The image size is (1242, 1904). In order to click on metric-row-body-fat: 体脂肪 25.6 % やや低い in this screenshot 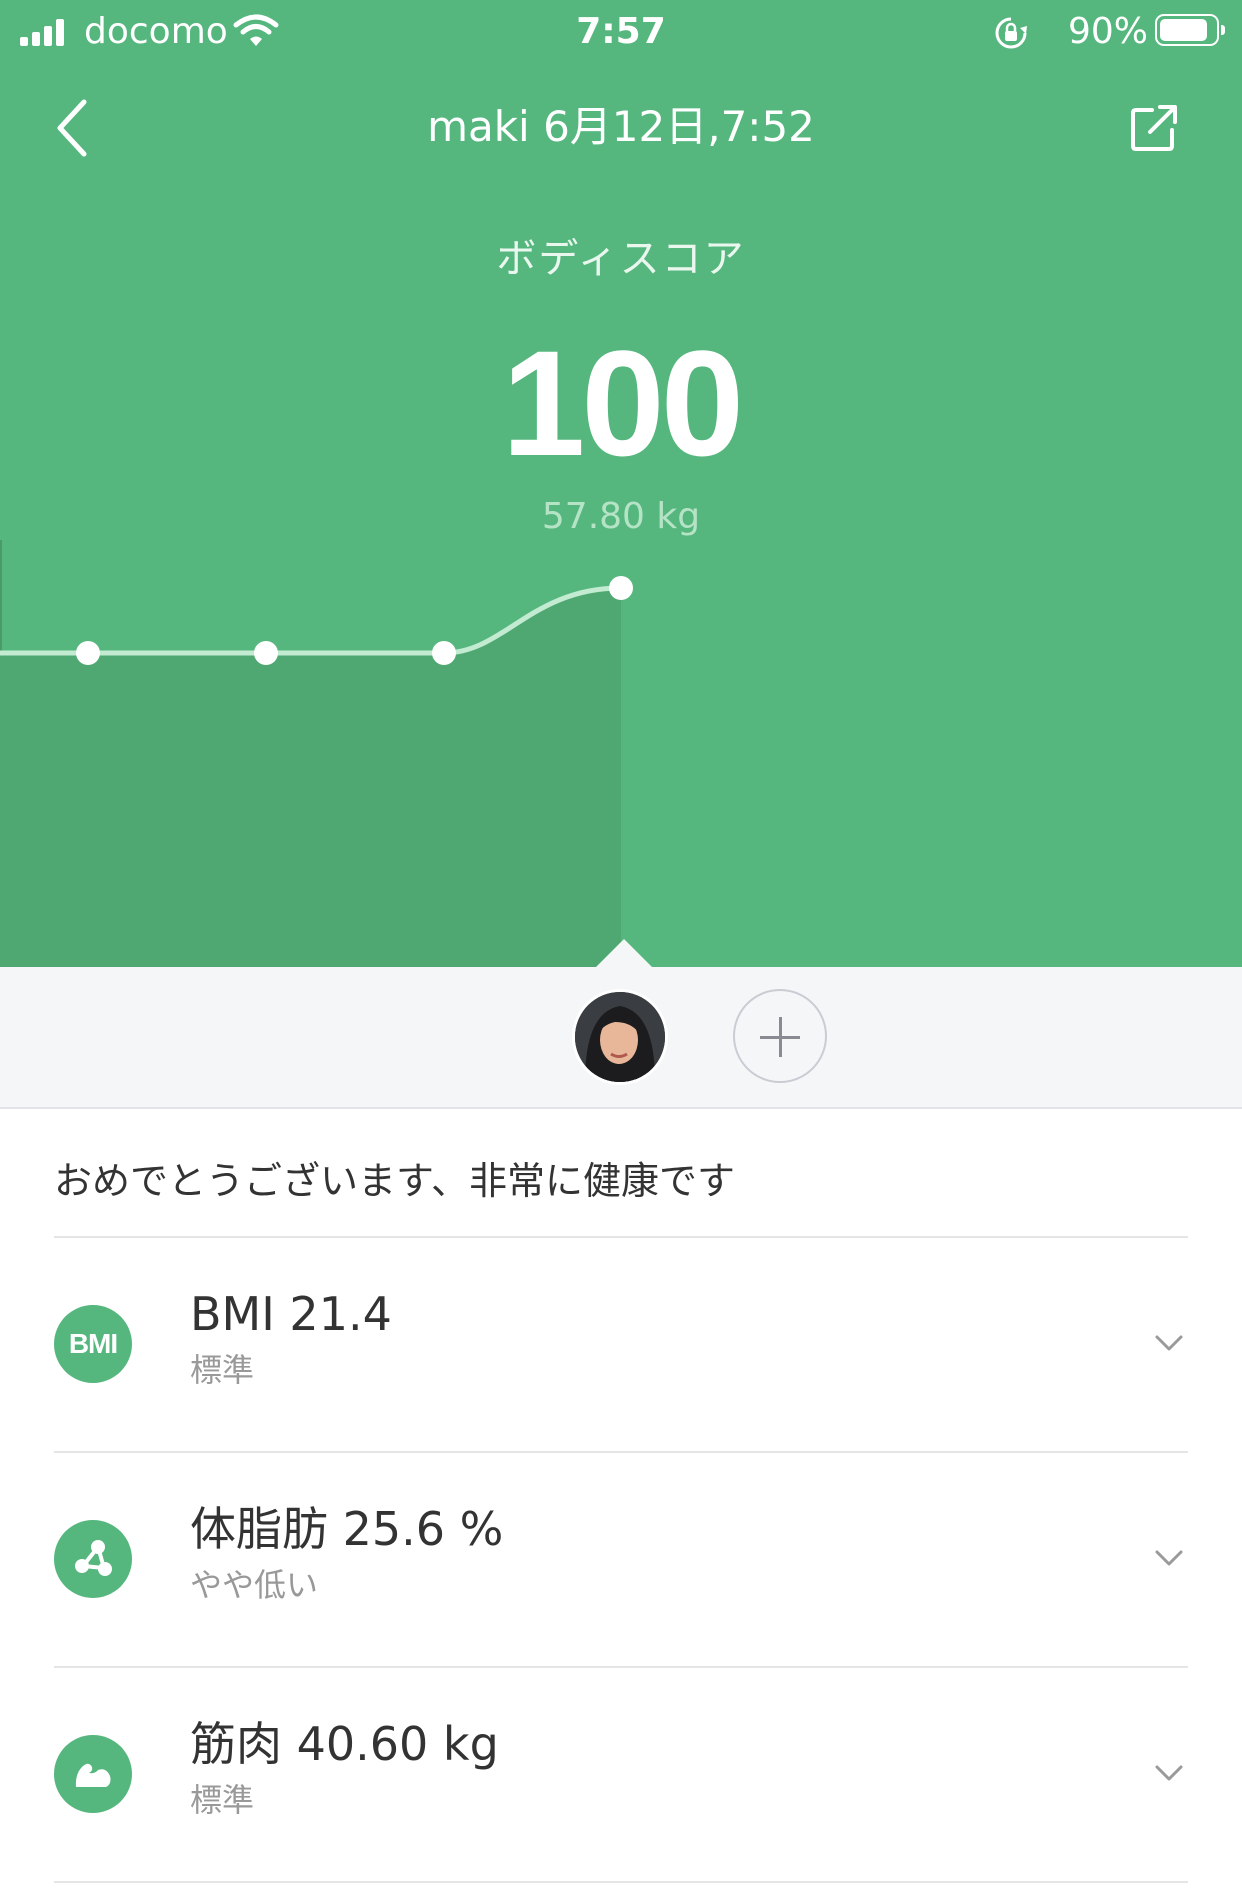, I will do `click(621, 1559)`.